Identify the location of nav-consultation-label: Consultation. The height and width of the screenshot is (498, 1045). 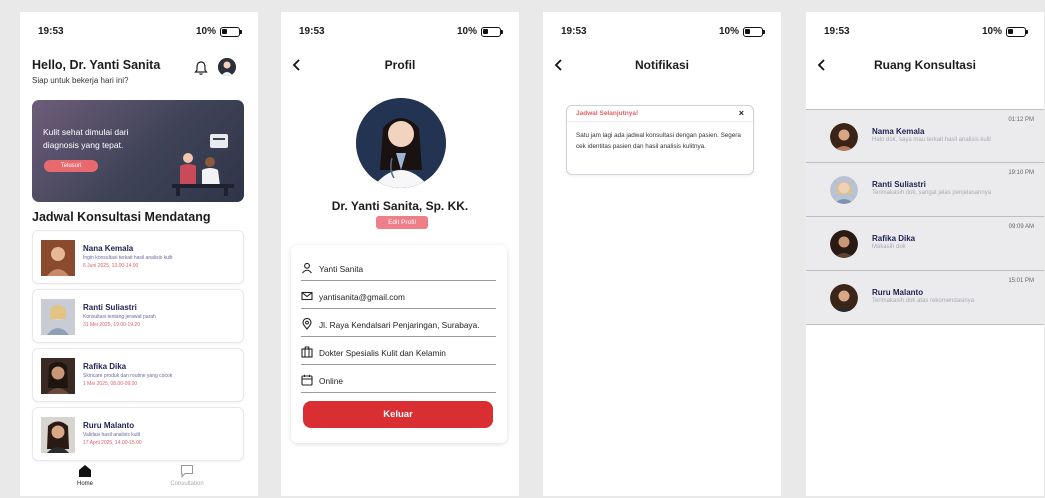
(187, 484).